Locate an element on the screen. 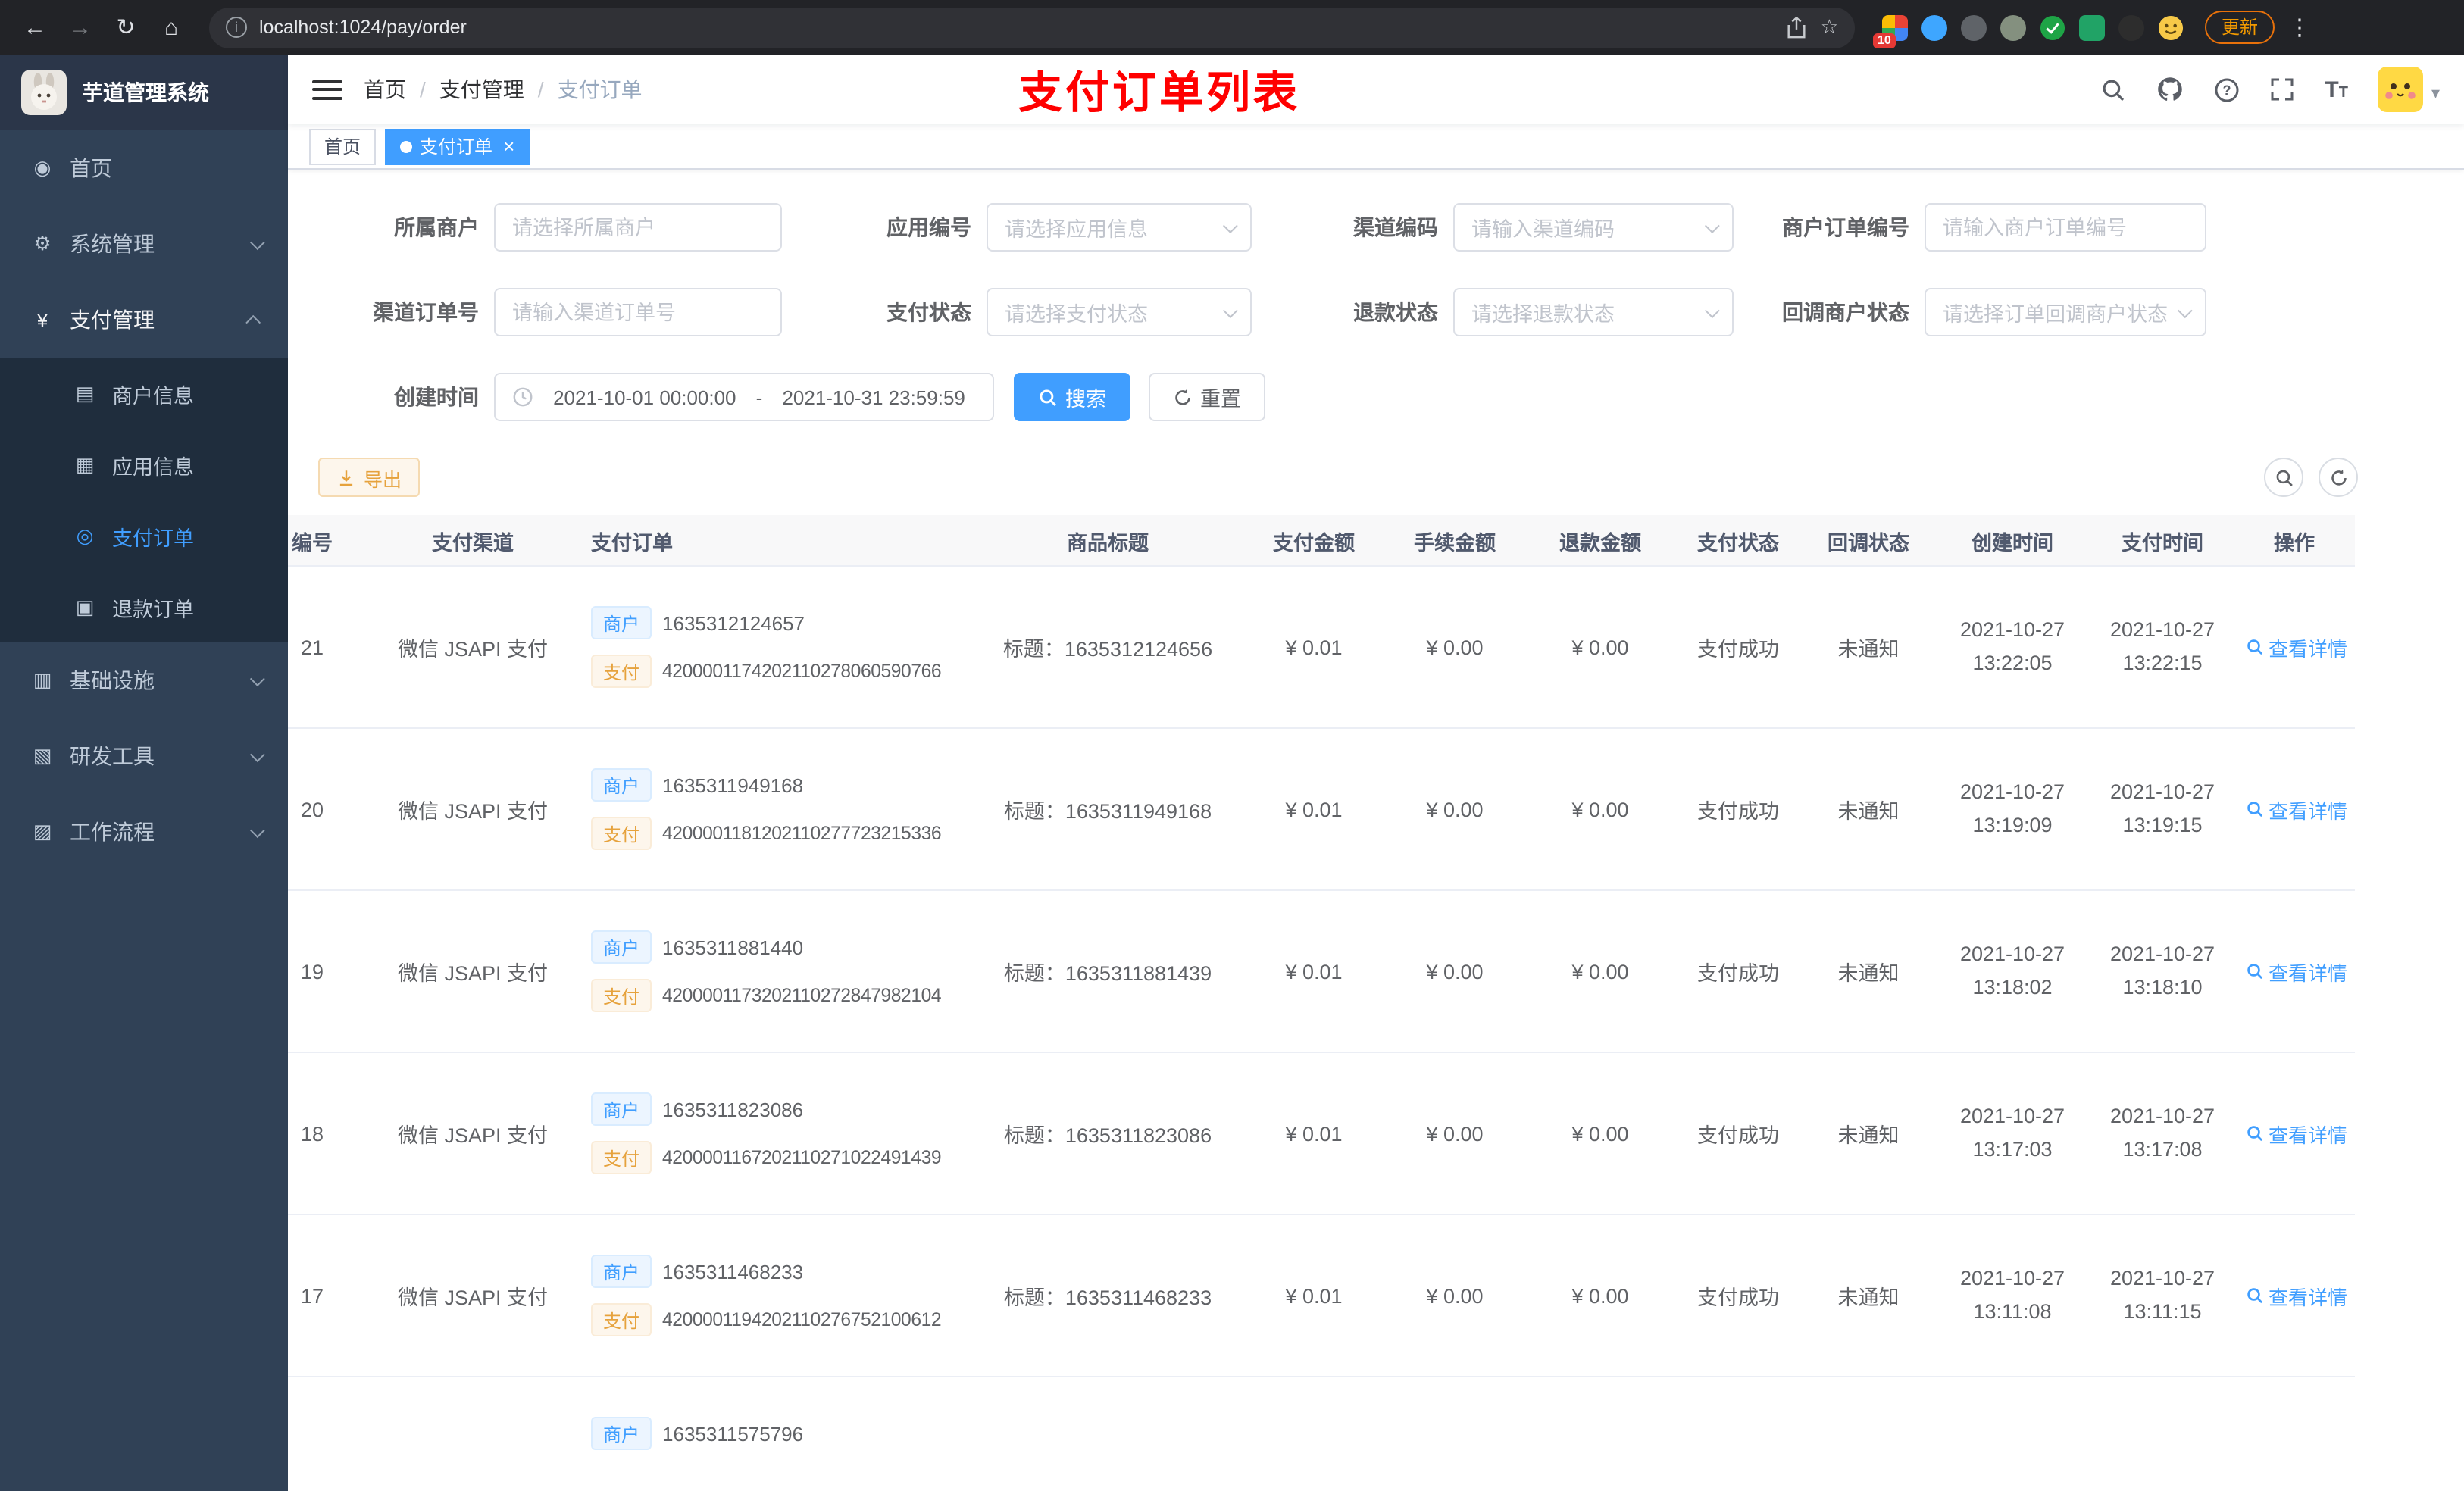 Image resolution: width=2464 pixels, height=1491 pixels. browser-home-icon: ⌂ is located at coordinates (171, 27).